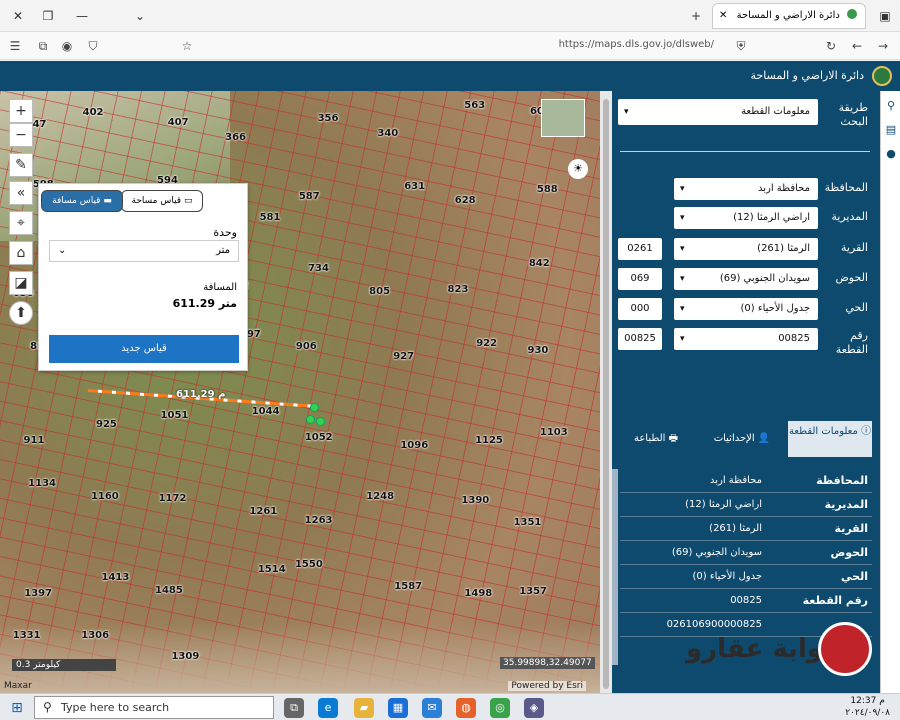 This screenshot has height=720, width=900. I want to click on collapse-icon: «, so click(21, 193).